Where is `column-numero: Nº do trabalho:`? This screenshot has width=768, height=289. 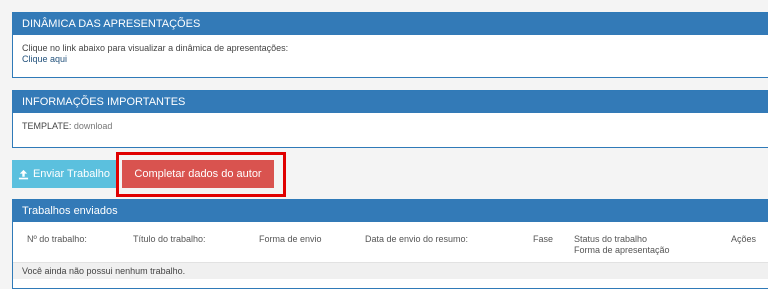 column-numero: Nº do trabalho: is located at coordinates (57, 239).